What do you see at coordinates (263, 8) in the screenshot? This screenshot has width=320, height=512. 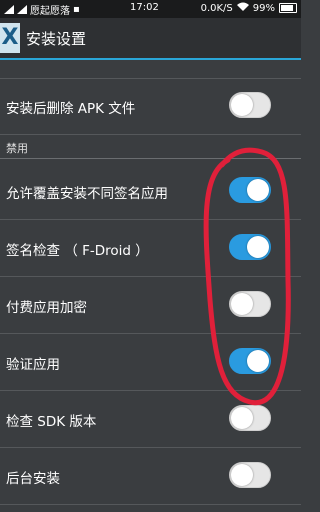 I see `battery-percent: 99%` at bounding box center [263, 8].